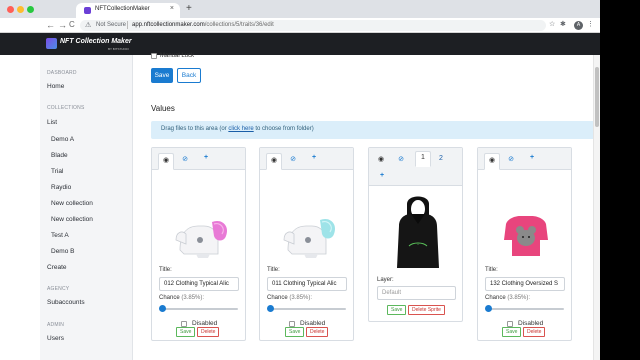  I want to click on new-tab-button: +, so click(189, 9).